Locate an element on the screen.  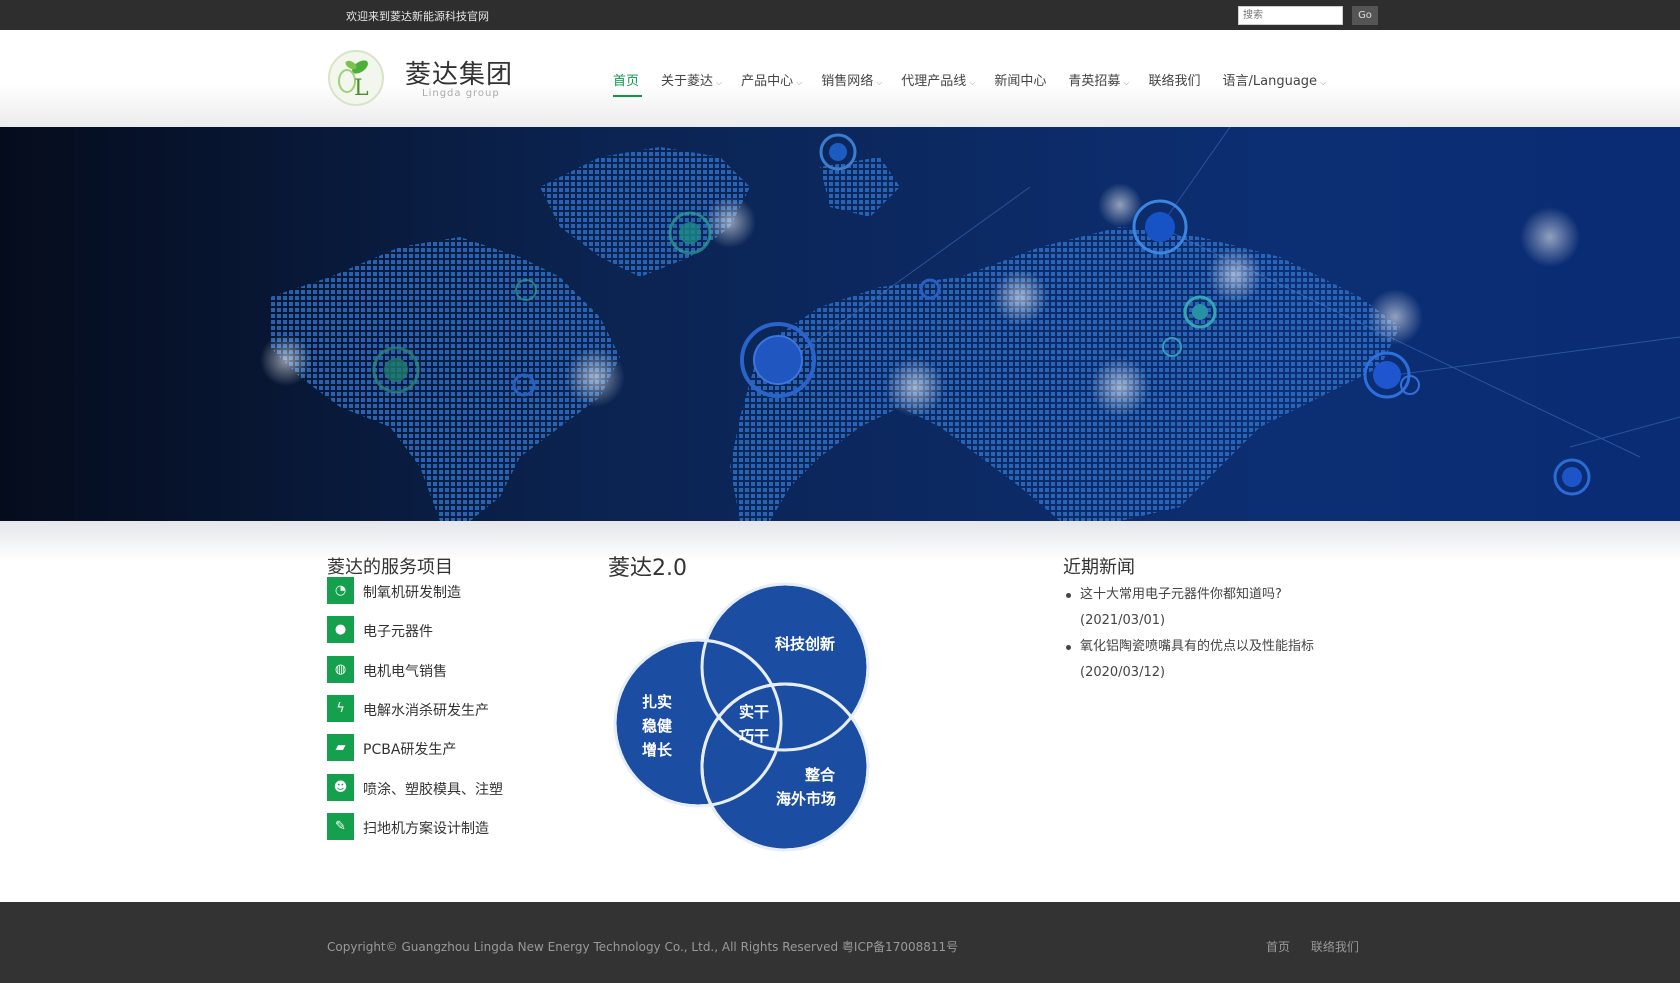
search-go-button: Go is located at coordinates (1365, 15).